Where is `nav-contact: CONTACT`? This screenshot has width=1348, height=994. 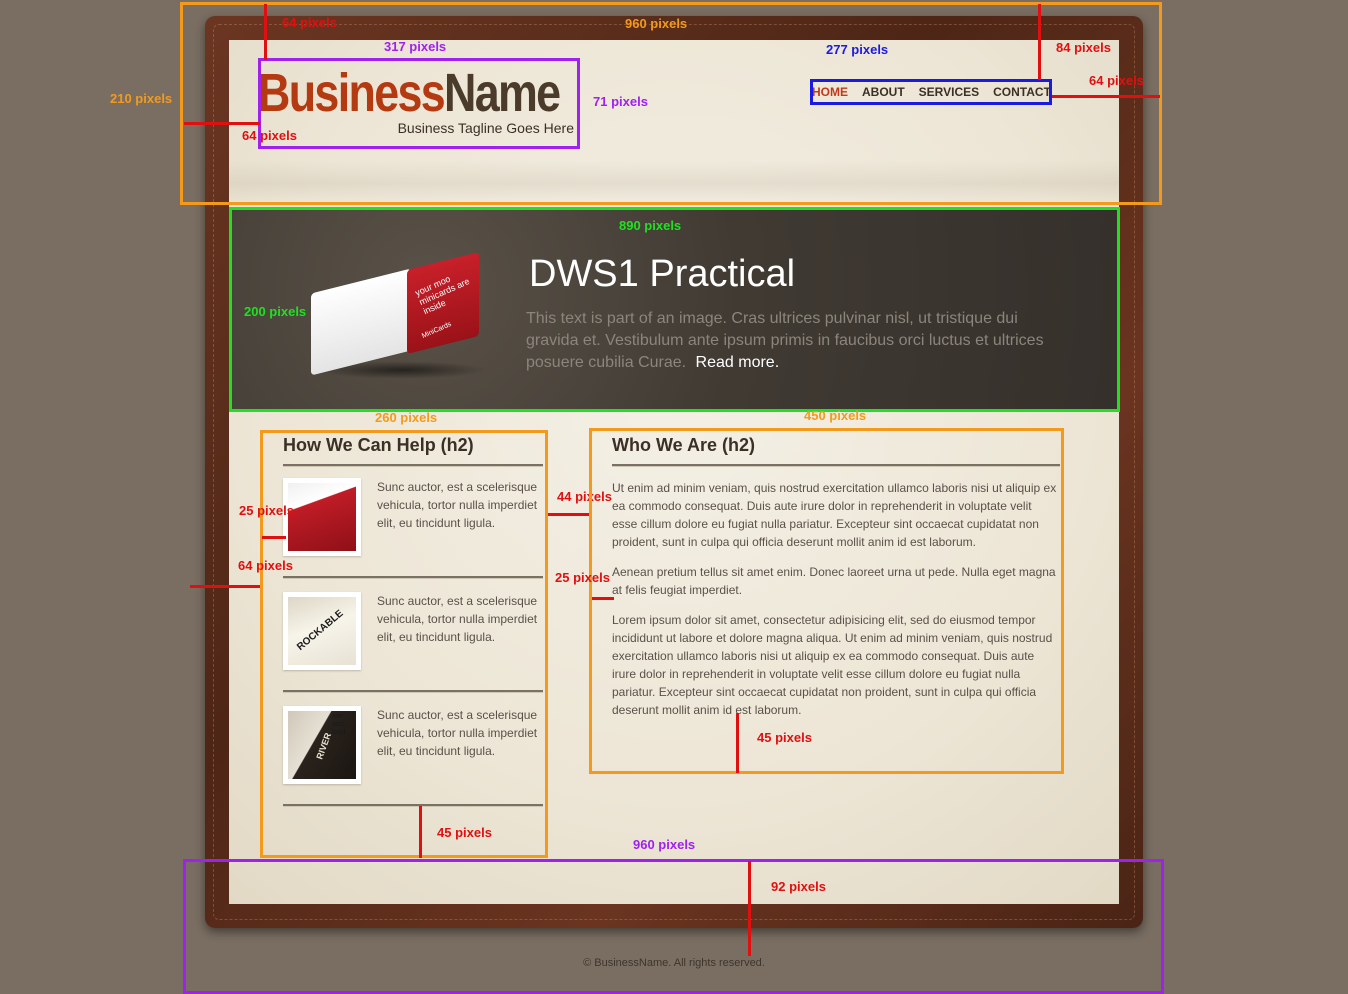 nav-contact: CONTACT is located at coordinates (1022, 92).